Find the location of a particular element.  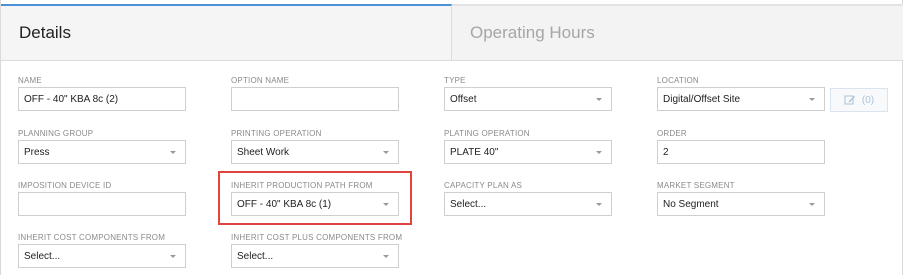

printing-operation-label: PRINTING OPERATION is located at coordinates (276, 133).